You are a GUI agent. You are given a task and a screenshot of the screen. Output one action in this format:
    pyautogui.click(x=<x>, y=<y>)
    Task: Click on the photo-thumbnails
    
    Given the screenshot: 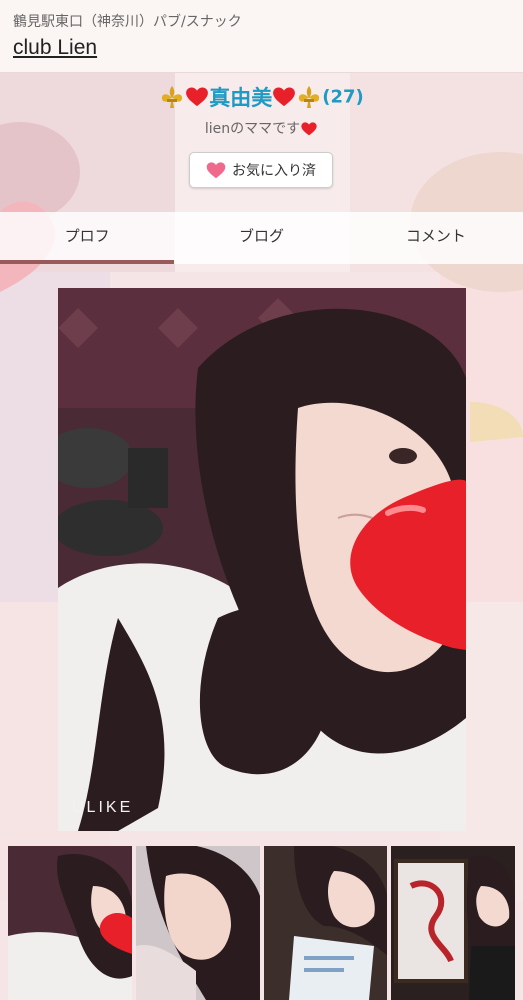 What is the action you would take?
    pyautogui.click(x=261, y=923)
    